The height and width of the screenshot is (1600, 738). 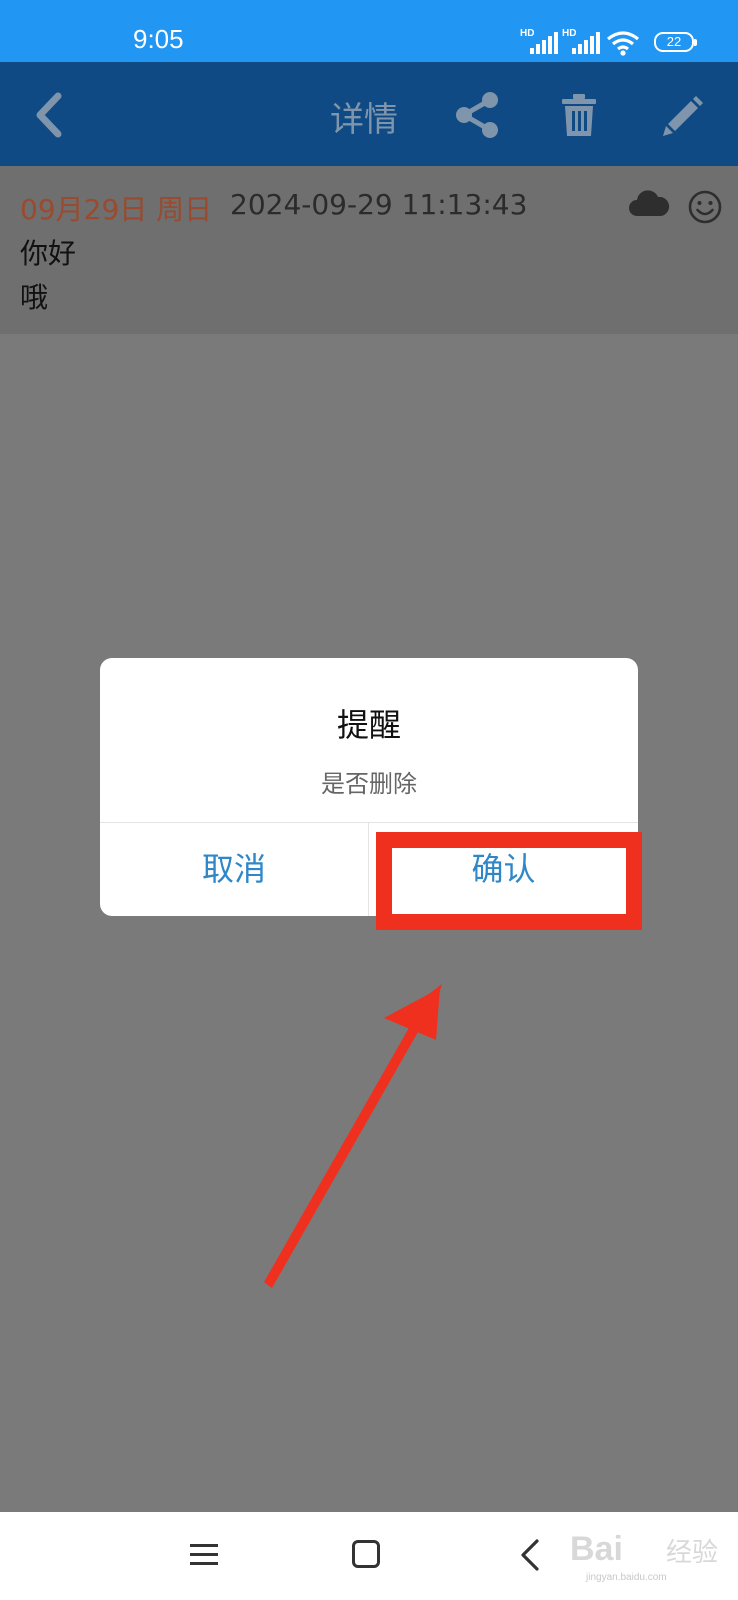 What do you see at coordinates (364, 120) in the screenshot?
I see `page-title: 详情` at bounding box center [364, 120].